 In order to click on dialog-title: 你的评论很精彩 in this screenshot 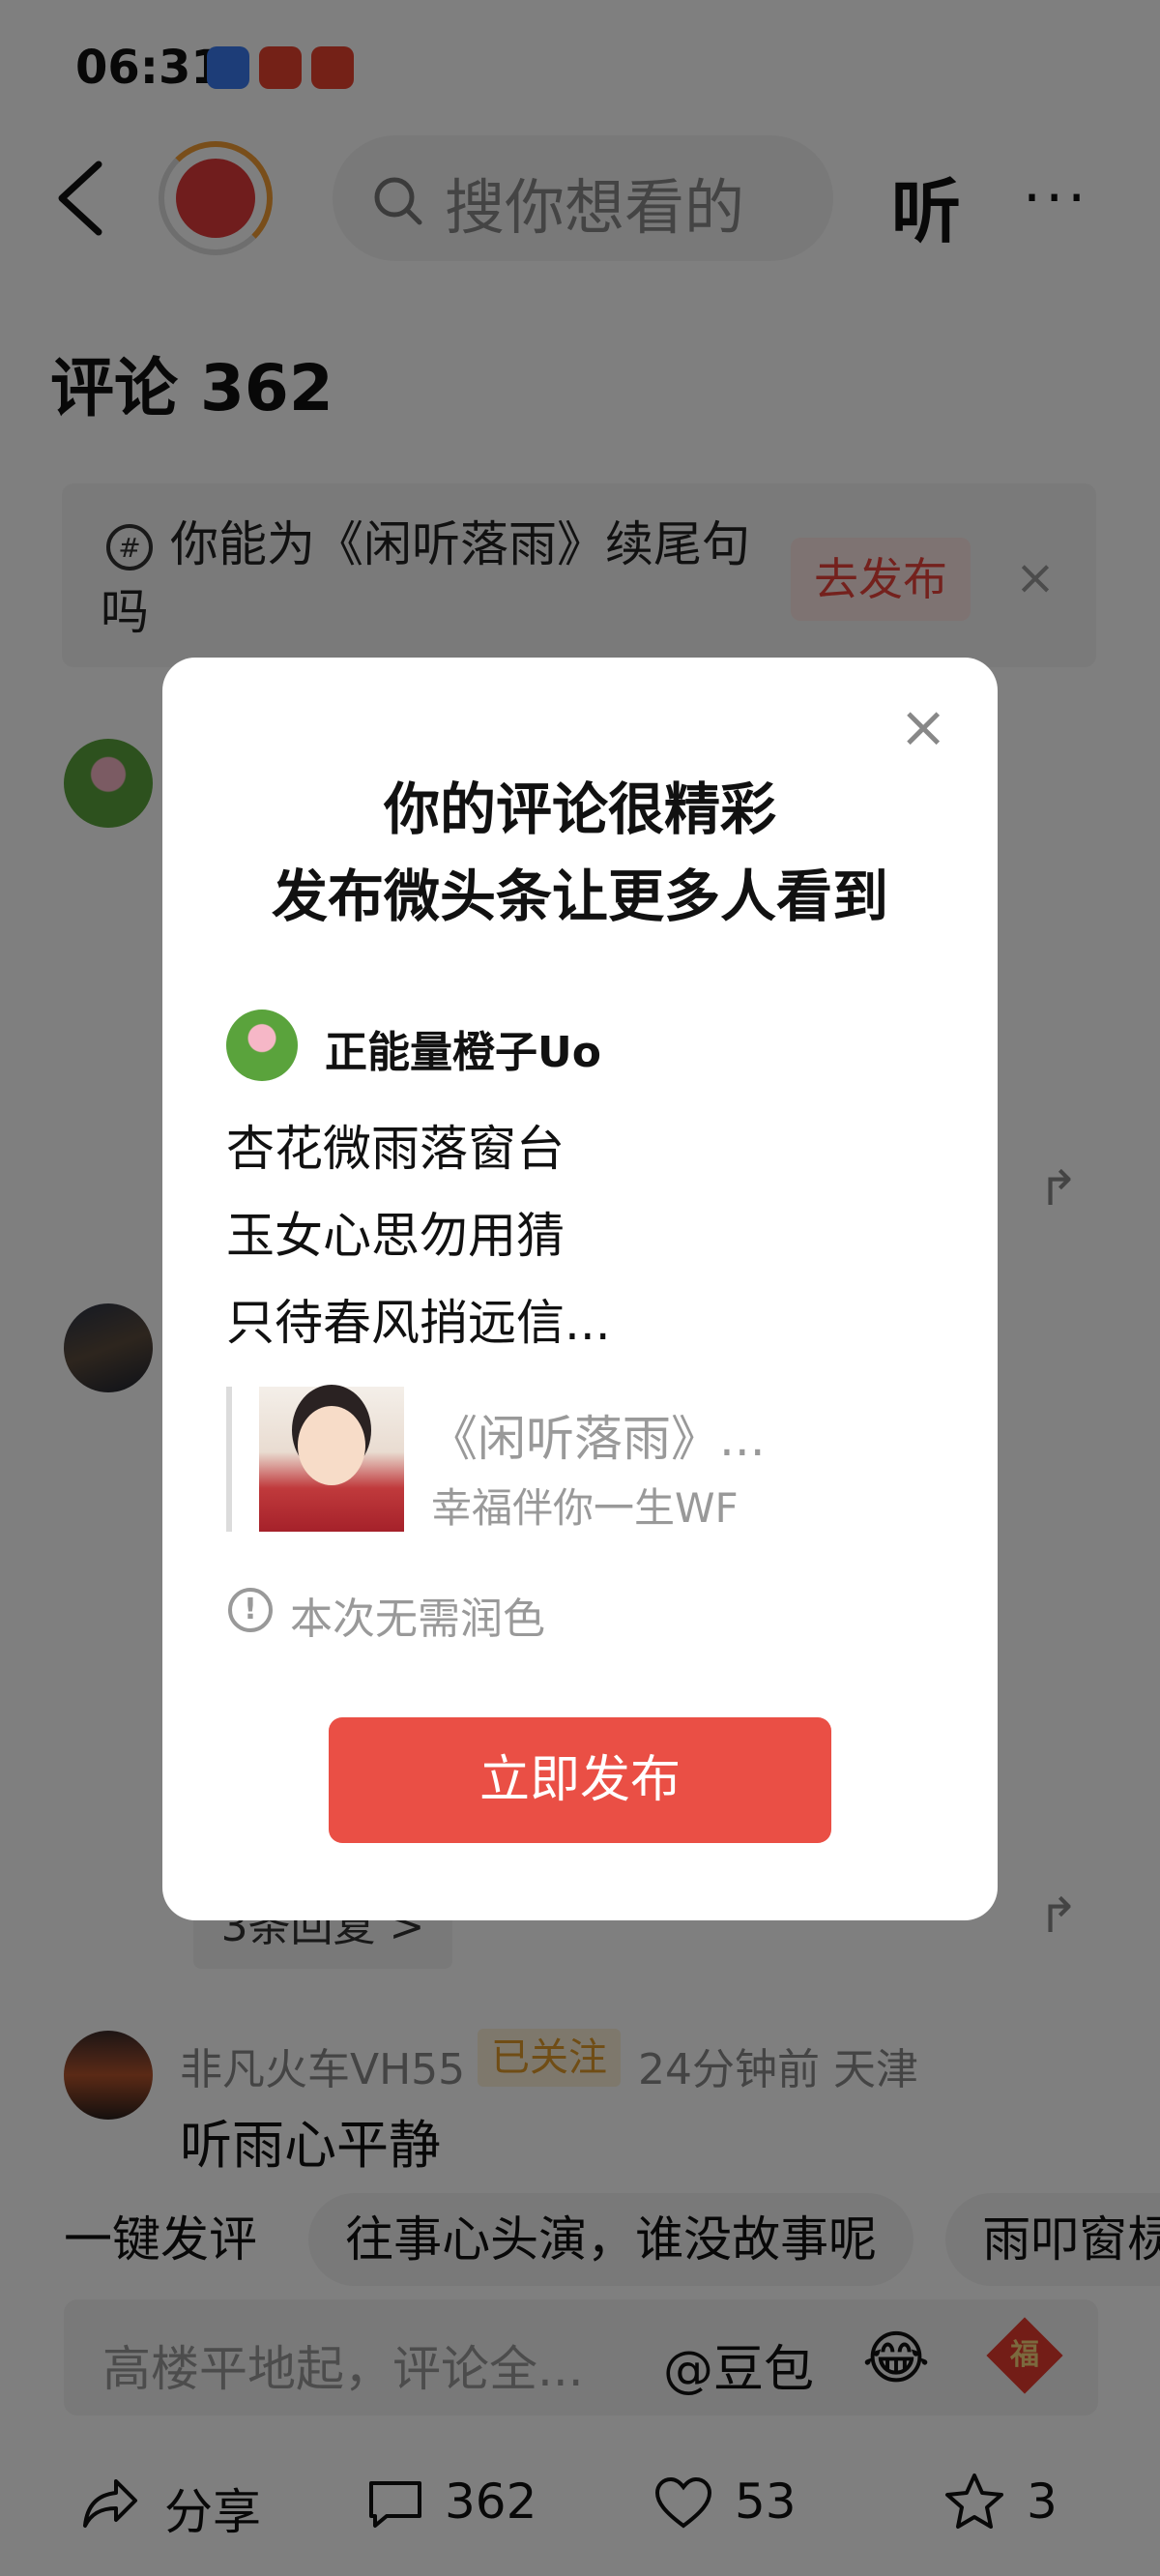, I will do `click(579, 809)`.